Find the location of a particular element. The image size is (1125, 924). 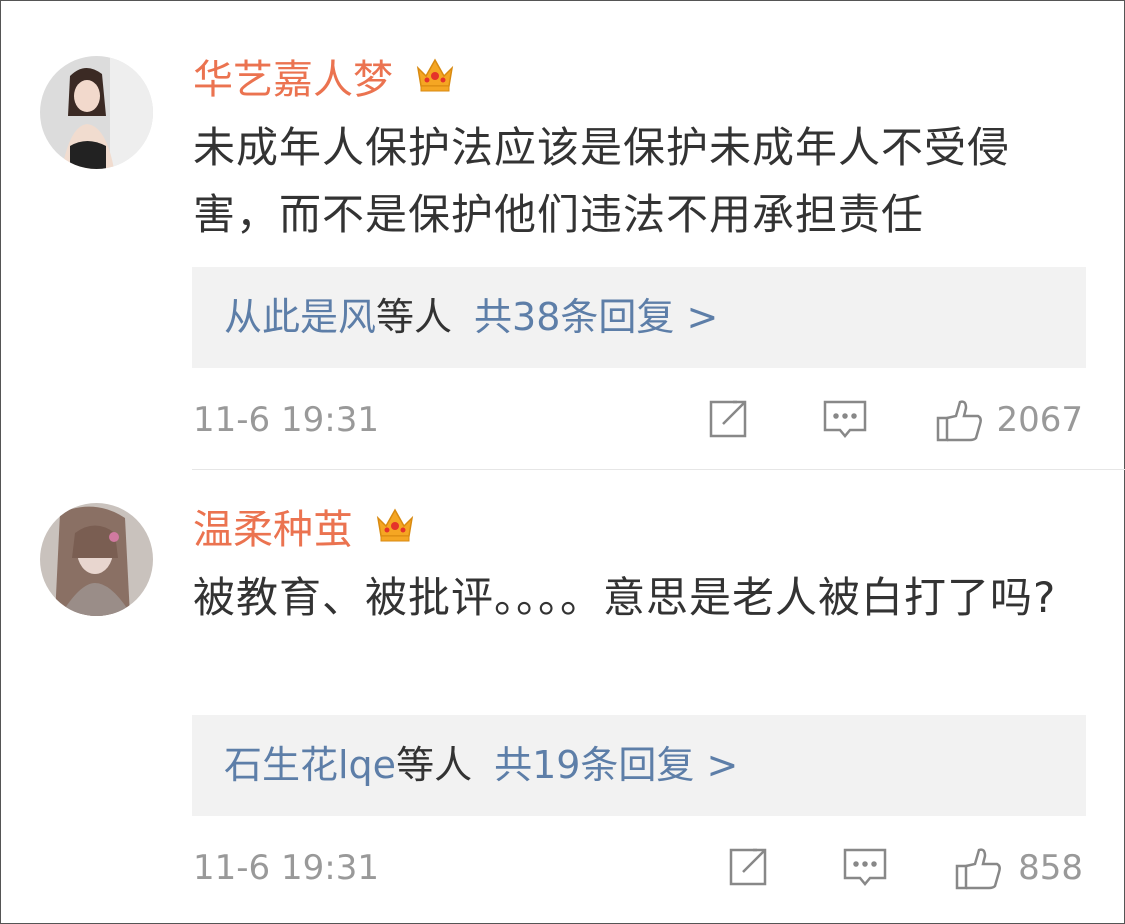

reply-user-names: 从此是风 is located at coordinates (300, 317).